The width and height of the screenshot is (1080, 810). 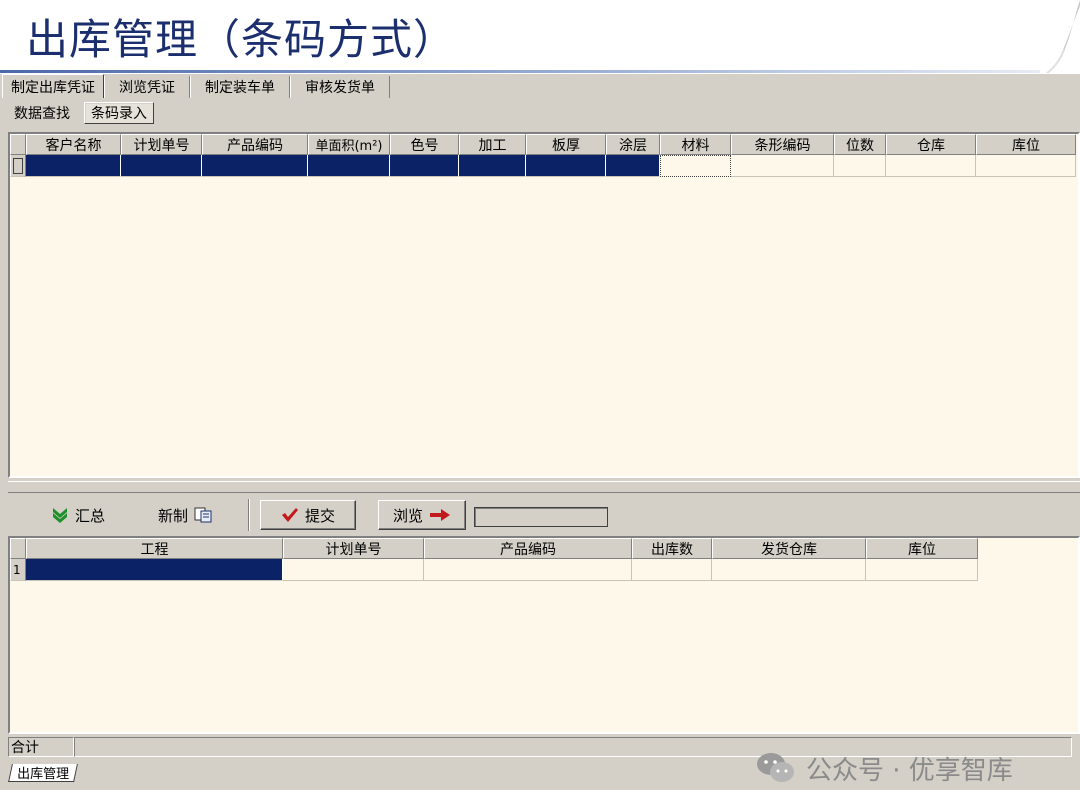 I want to click on watermark: 公众号 · 优享智库, so click(x=884, y=768).